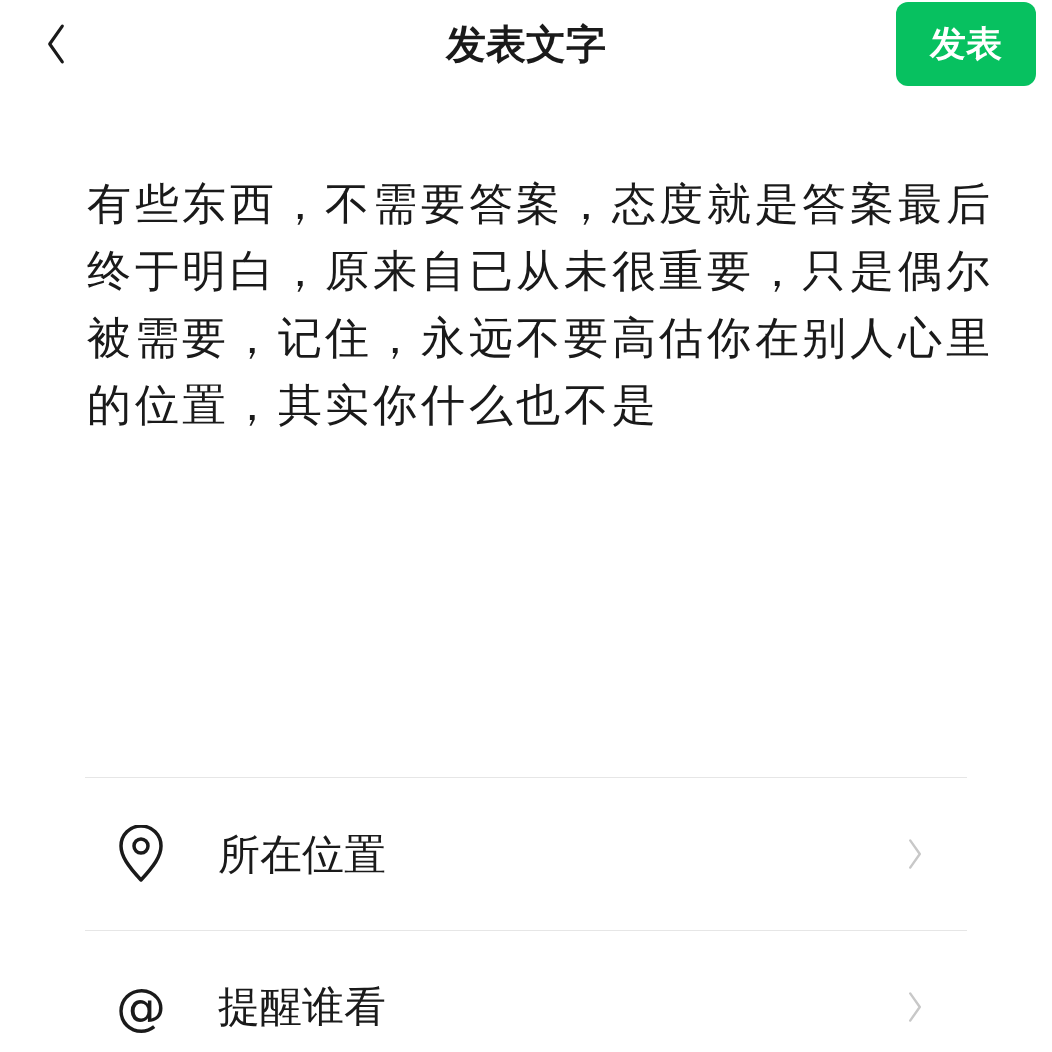 The image size is (1052, 1052). What do you see at coordinates (141, 854) in the screenshot?
I see `location-pin-icon` at bounding box center [141, 854].